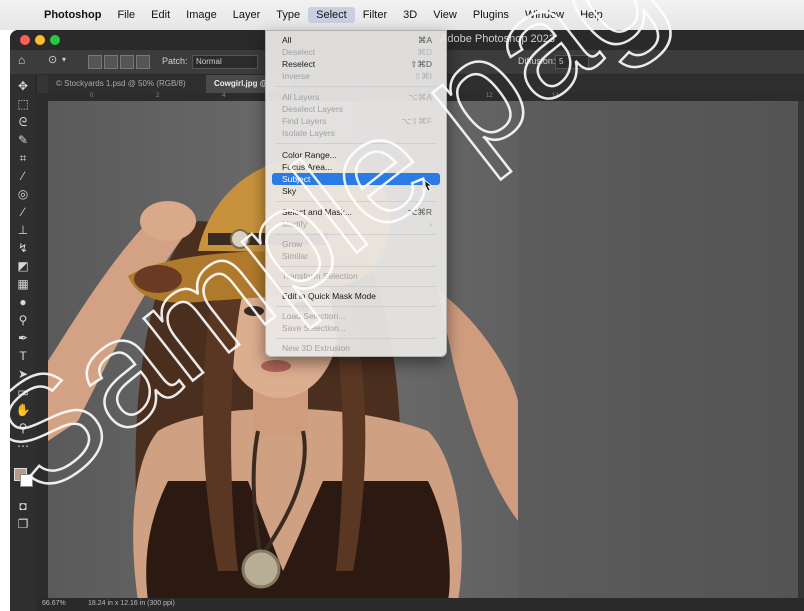  I want to click on menu-item-all-layers: All Layers ⌥⌘A, so click(356, 97).